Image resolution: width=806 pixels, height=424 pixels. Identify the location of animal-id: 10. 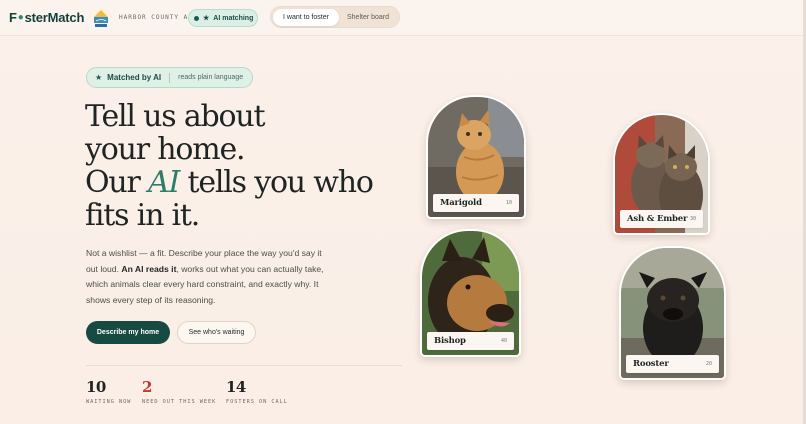
(508, 203).